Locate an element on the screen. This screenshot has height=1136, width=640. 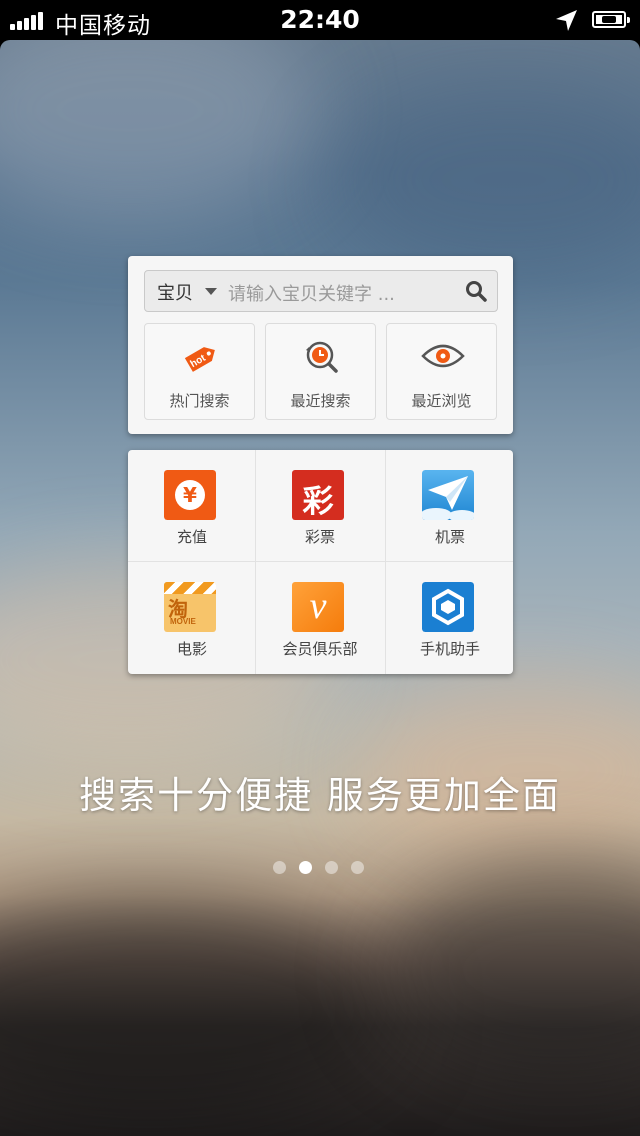
location-arrow-icon is located at coordinates (566, 20).